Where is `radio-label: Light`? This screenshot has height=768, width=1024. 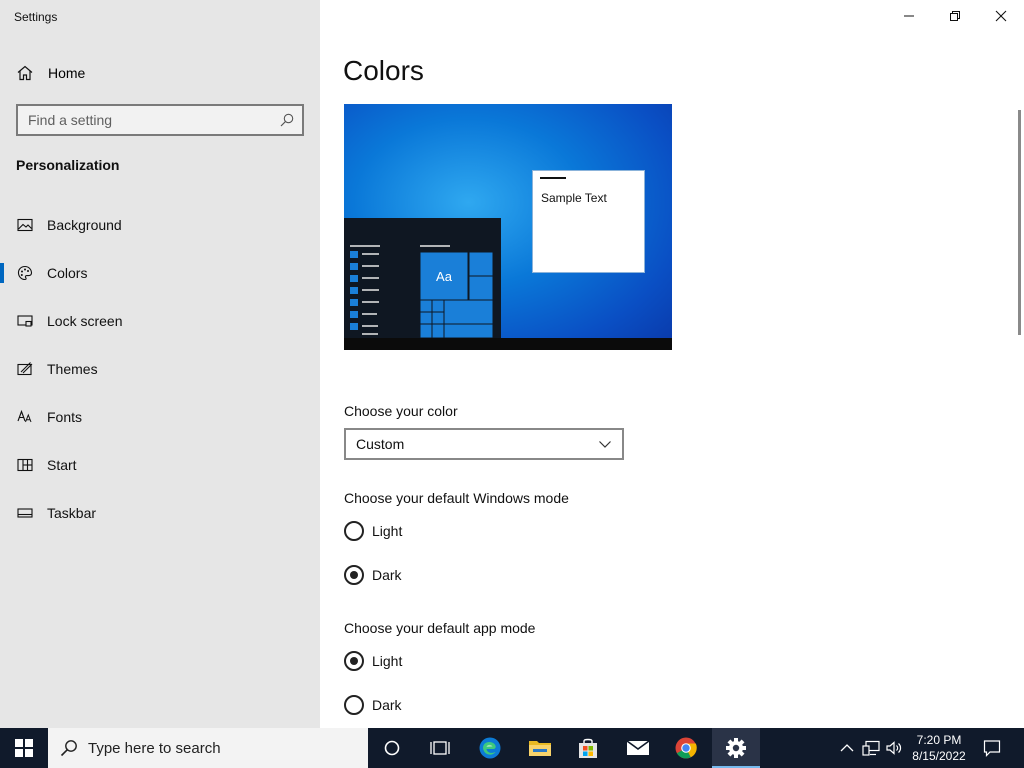 radio-label: Light is located at coordinates (387, 531).